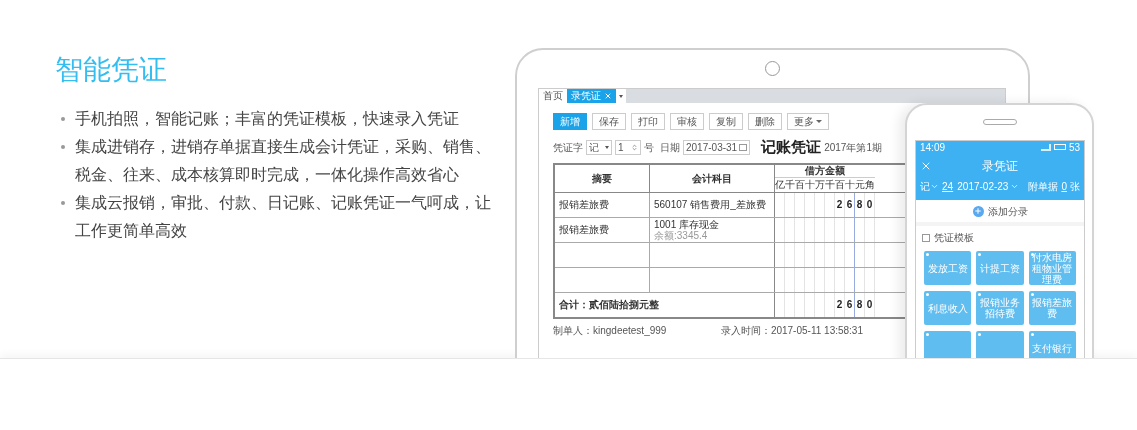 This screenshot has height=430, width=1137. I want to click on period-text: 2017年第1期, so click(853, 147).